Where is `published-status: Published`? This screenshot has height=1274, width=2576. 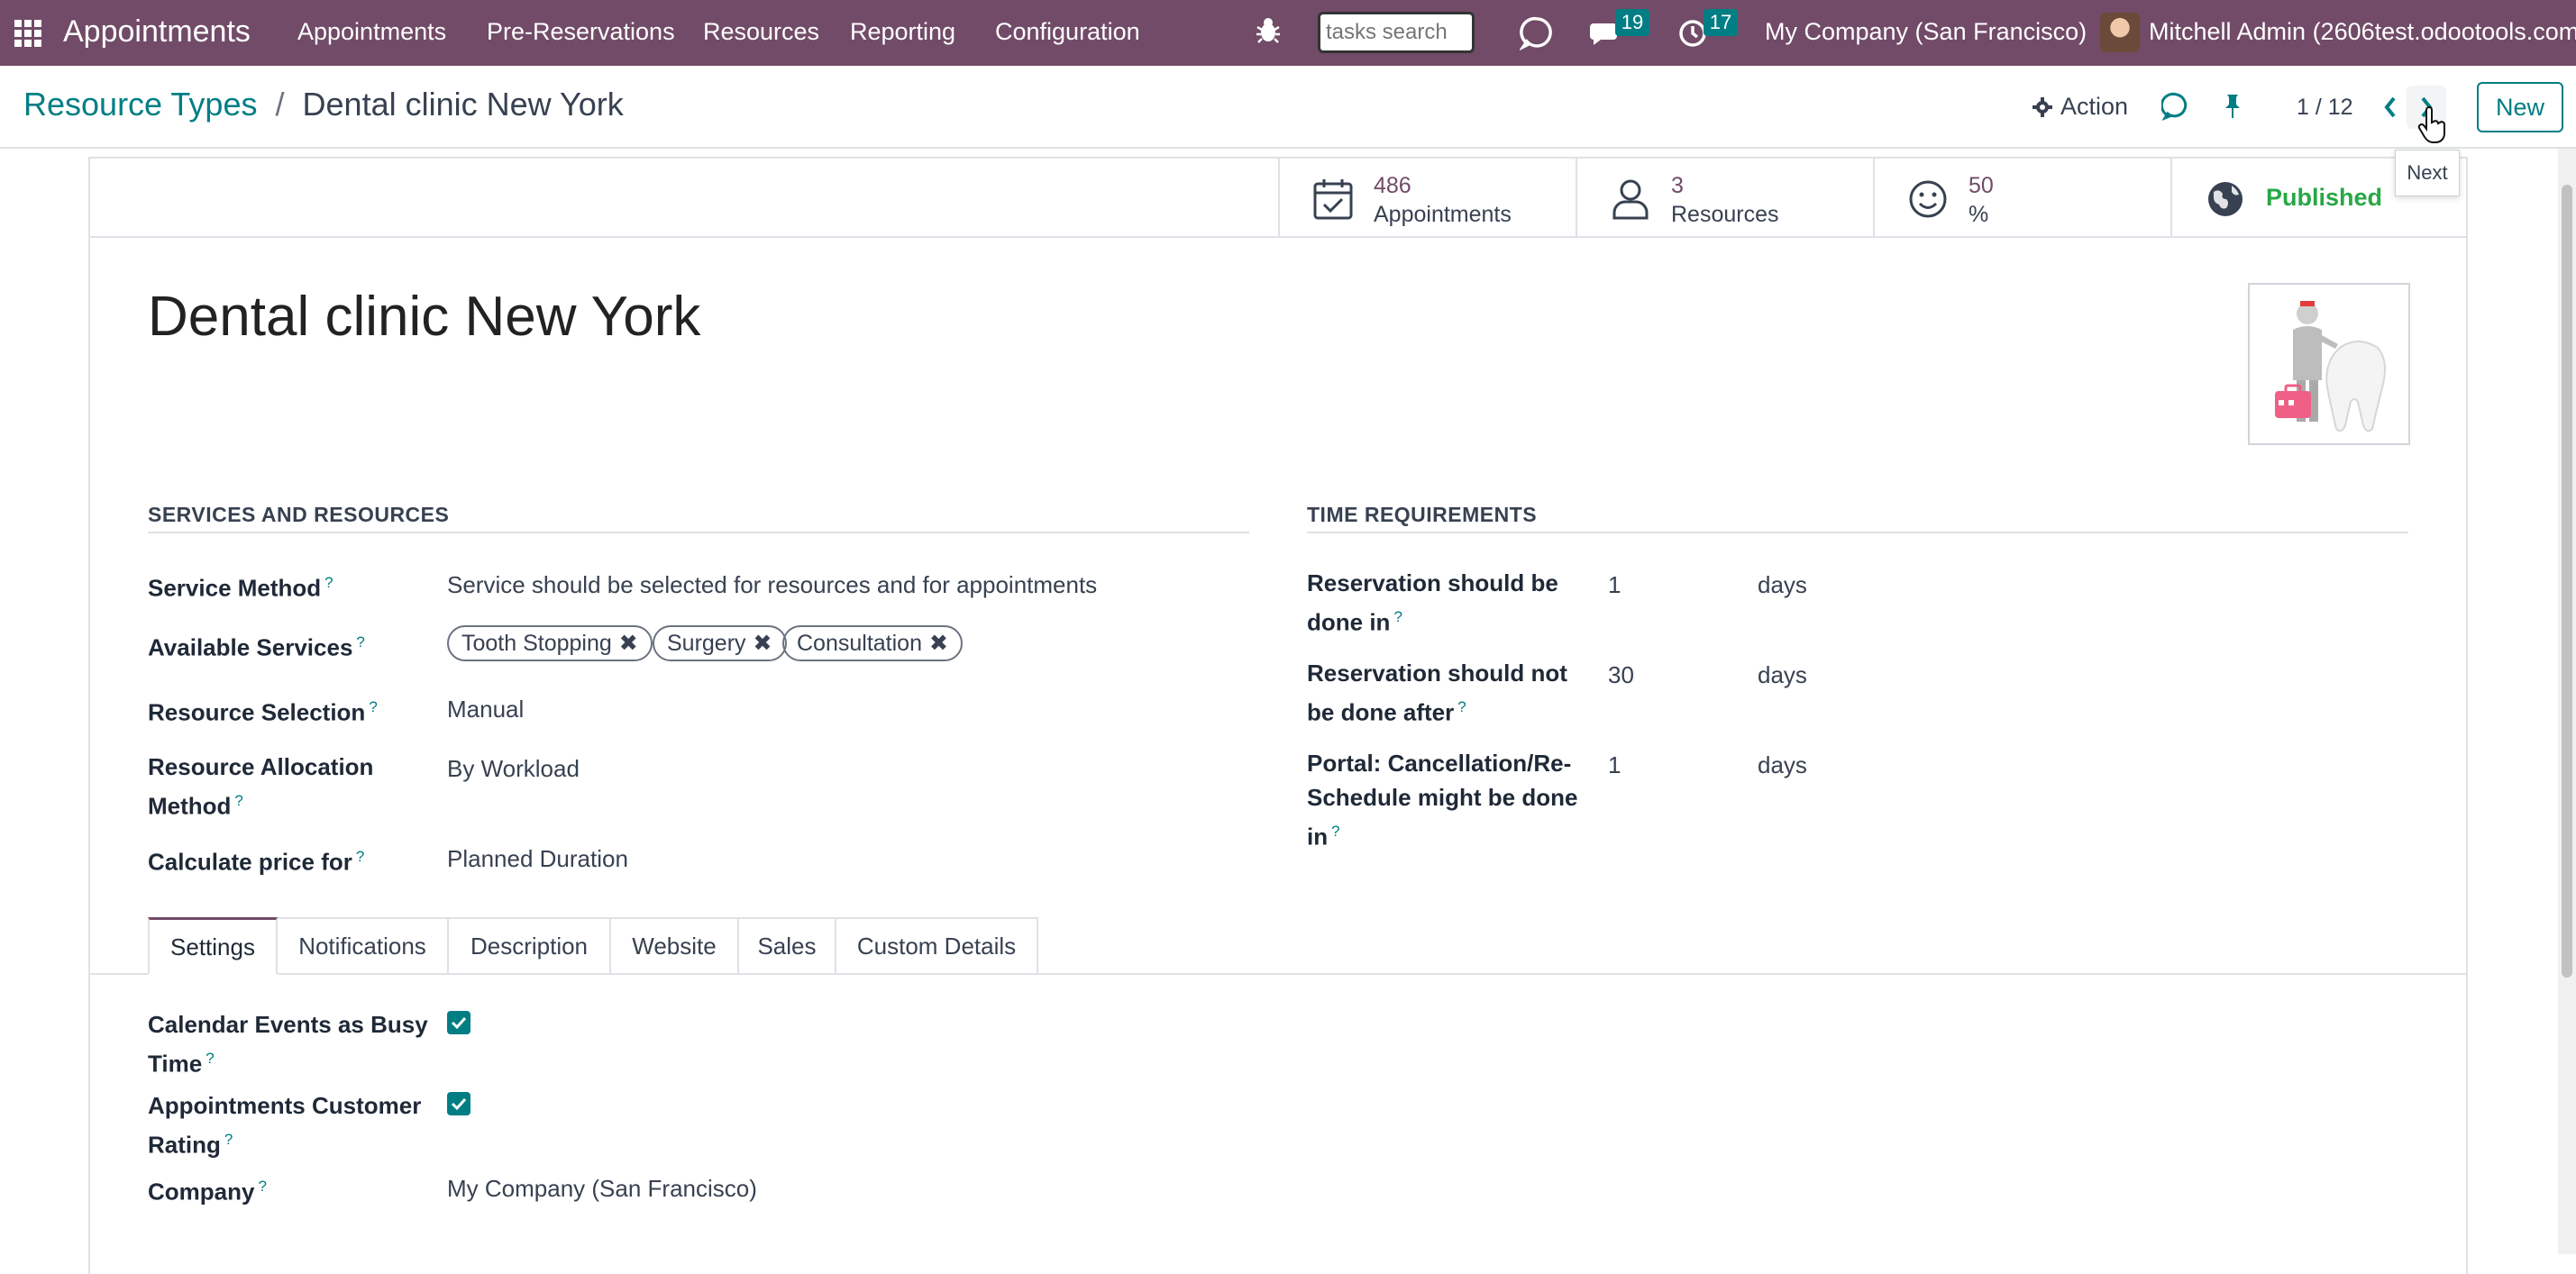
published-status: Published is located at coordinates (2324, 197).